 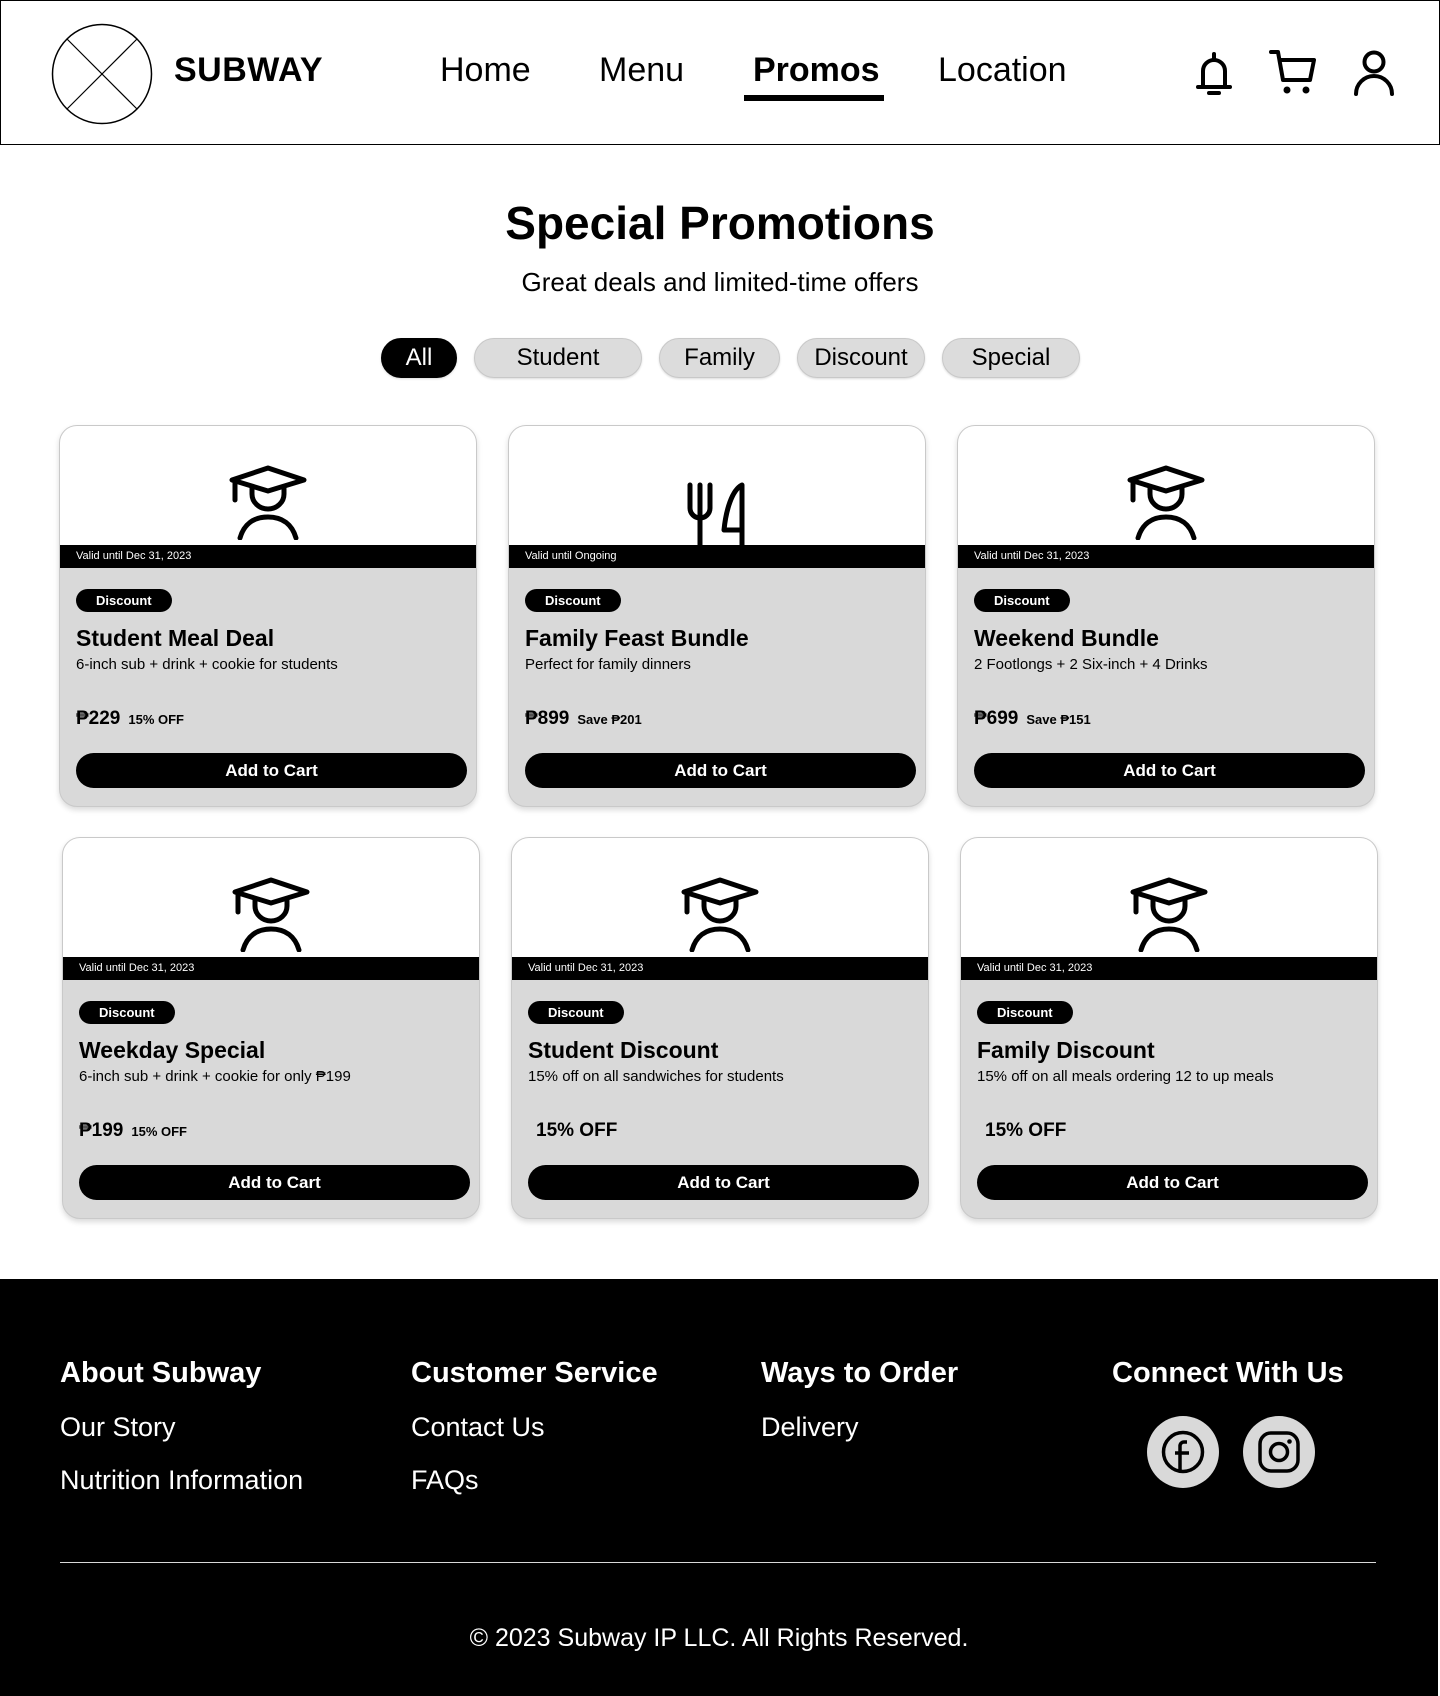 I want to click on promo-title: Family Discount, so click(x=1066, y=1050).